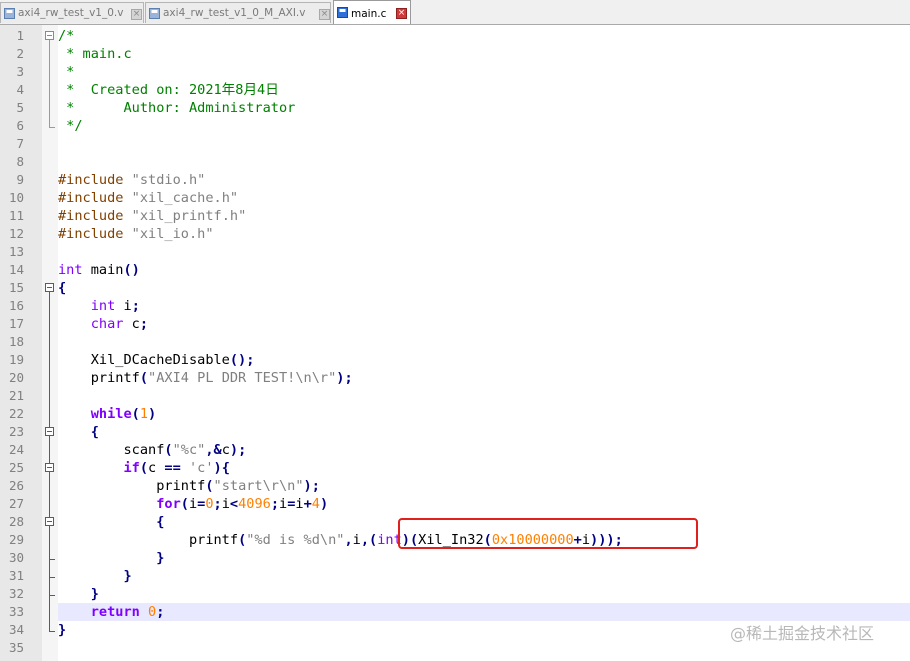 This screenshot has width=910, height=661. I want to click on code-token: *, so click(66, 72).